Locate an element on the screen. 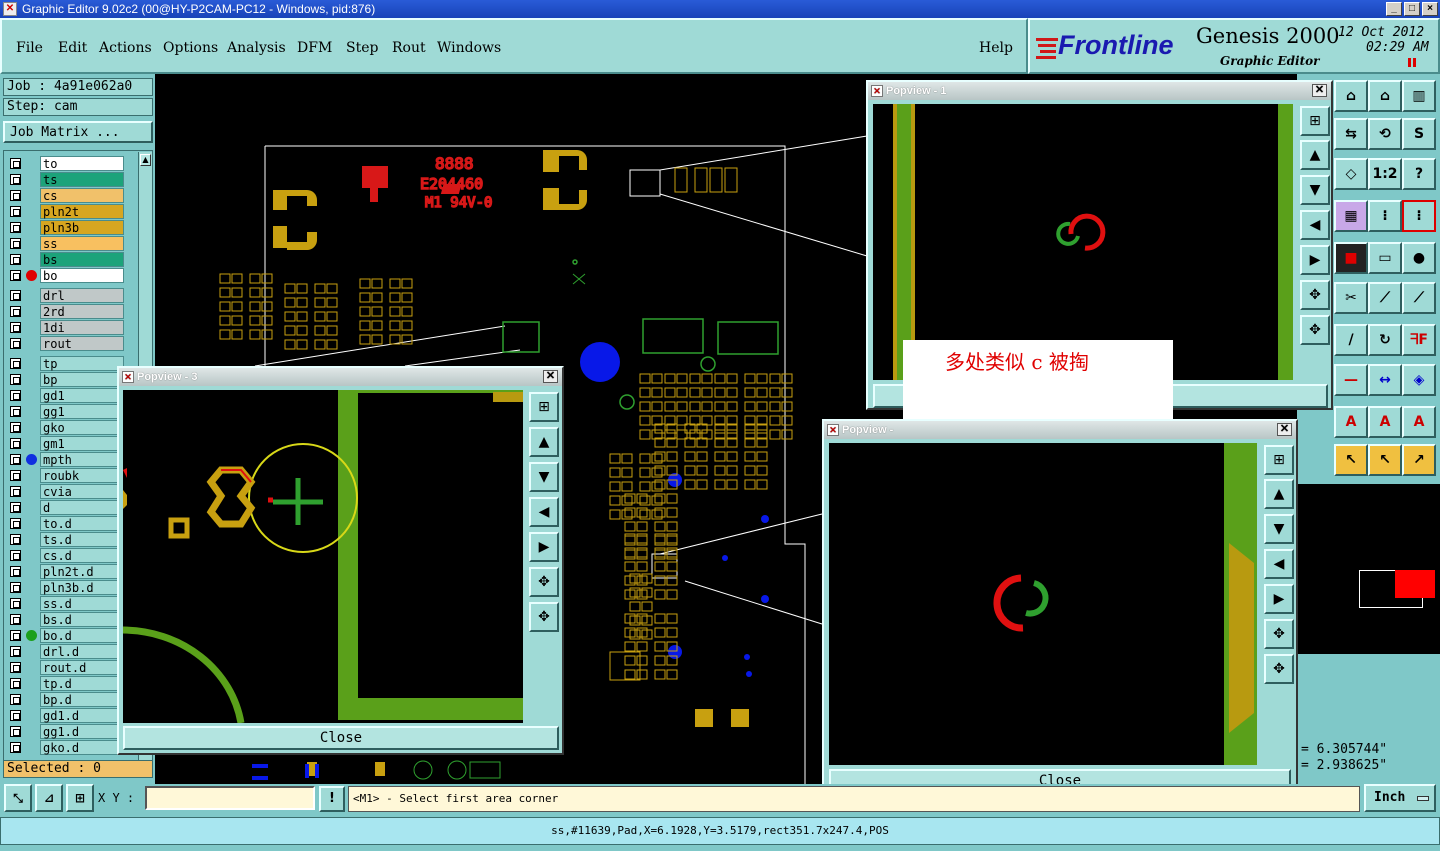 The image size is (1440, 851). ruler-measure-icon: ⊿ is located at coordinates (49, 798).